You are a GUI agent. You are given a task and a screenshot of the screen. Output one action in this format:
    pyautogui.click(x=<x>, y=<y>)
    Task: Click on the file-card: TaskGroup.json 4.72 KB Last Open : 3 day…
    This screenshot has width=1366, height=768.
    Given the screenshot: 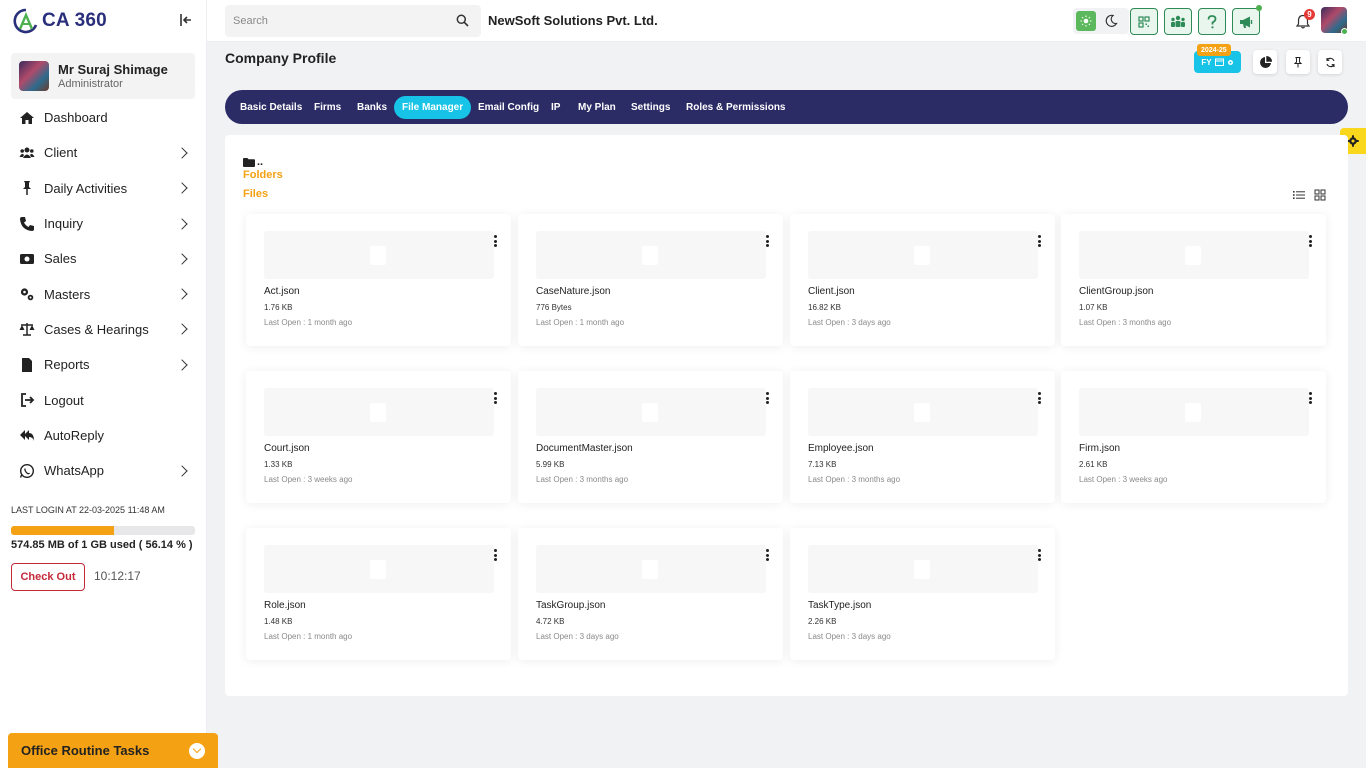 What is the action you would take?
    pyautogui.click(x=650, y=594)
    